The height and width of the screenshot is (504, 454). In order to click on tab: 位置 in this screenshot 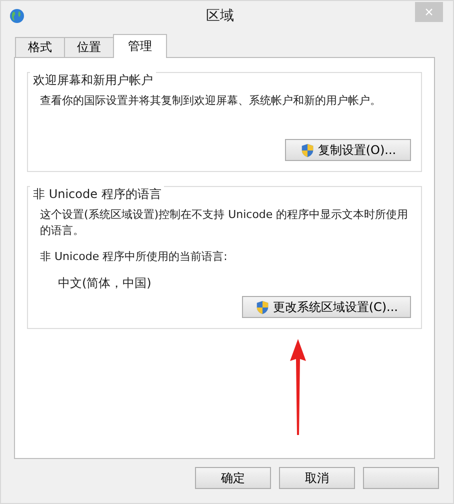, I will do `click(89, 47)`.